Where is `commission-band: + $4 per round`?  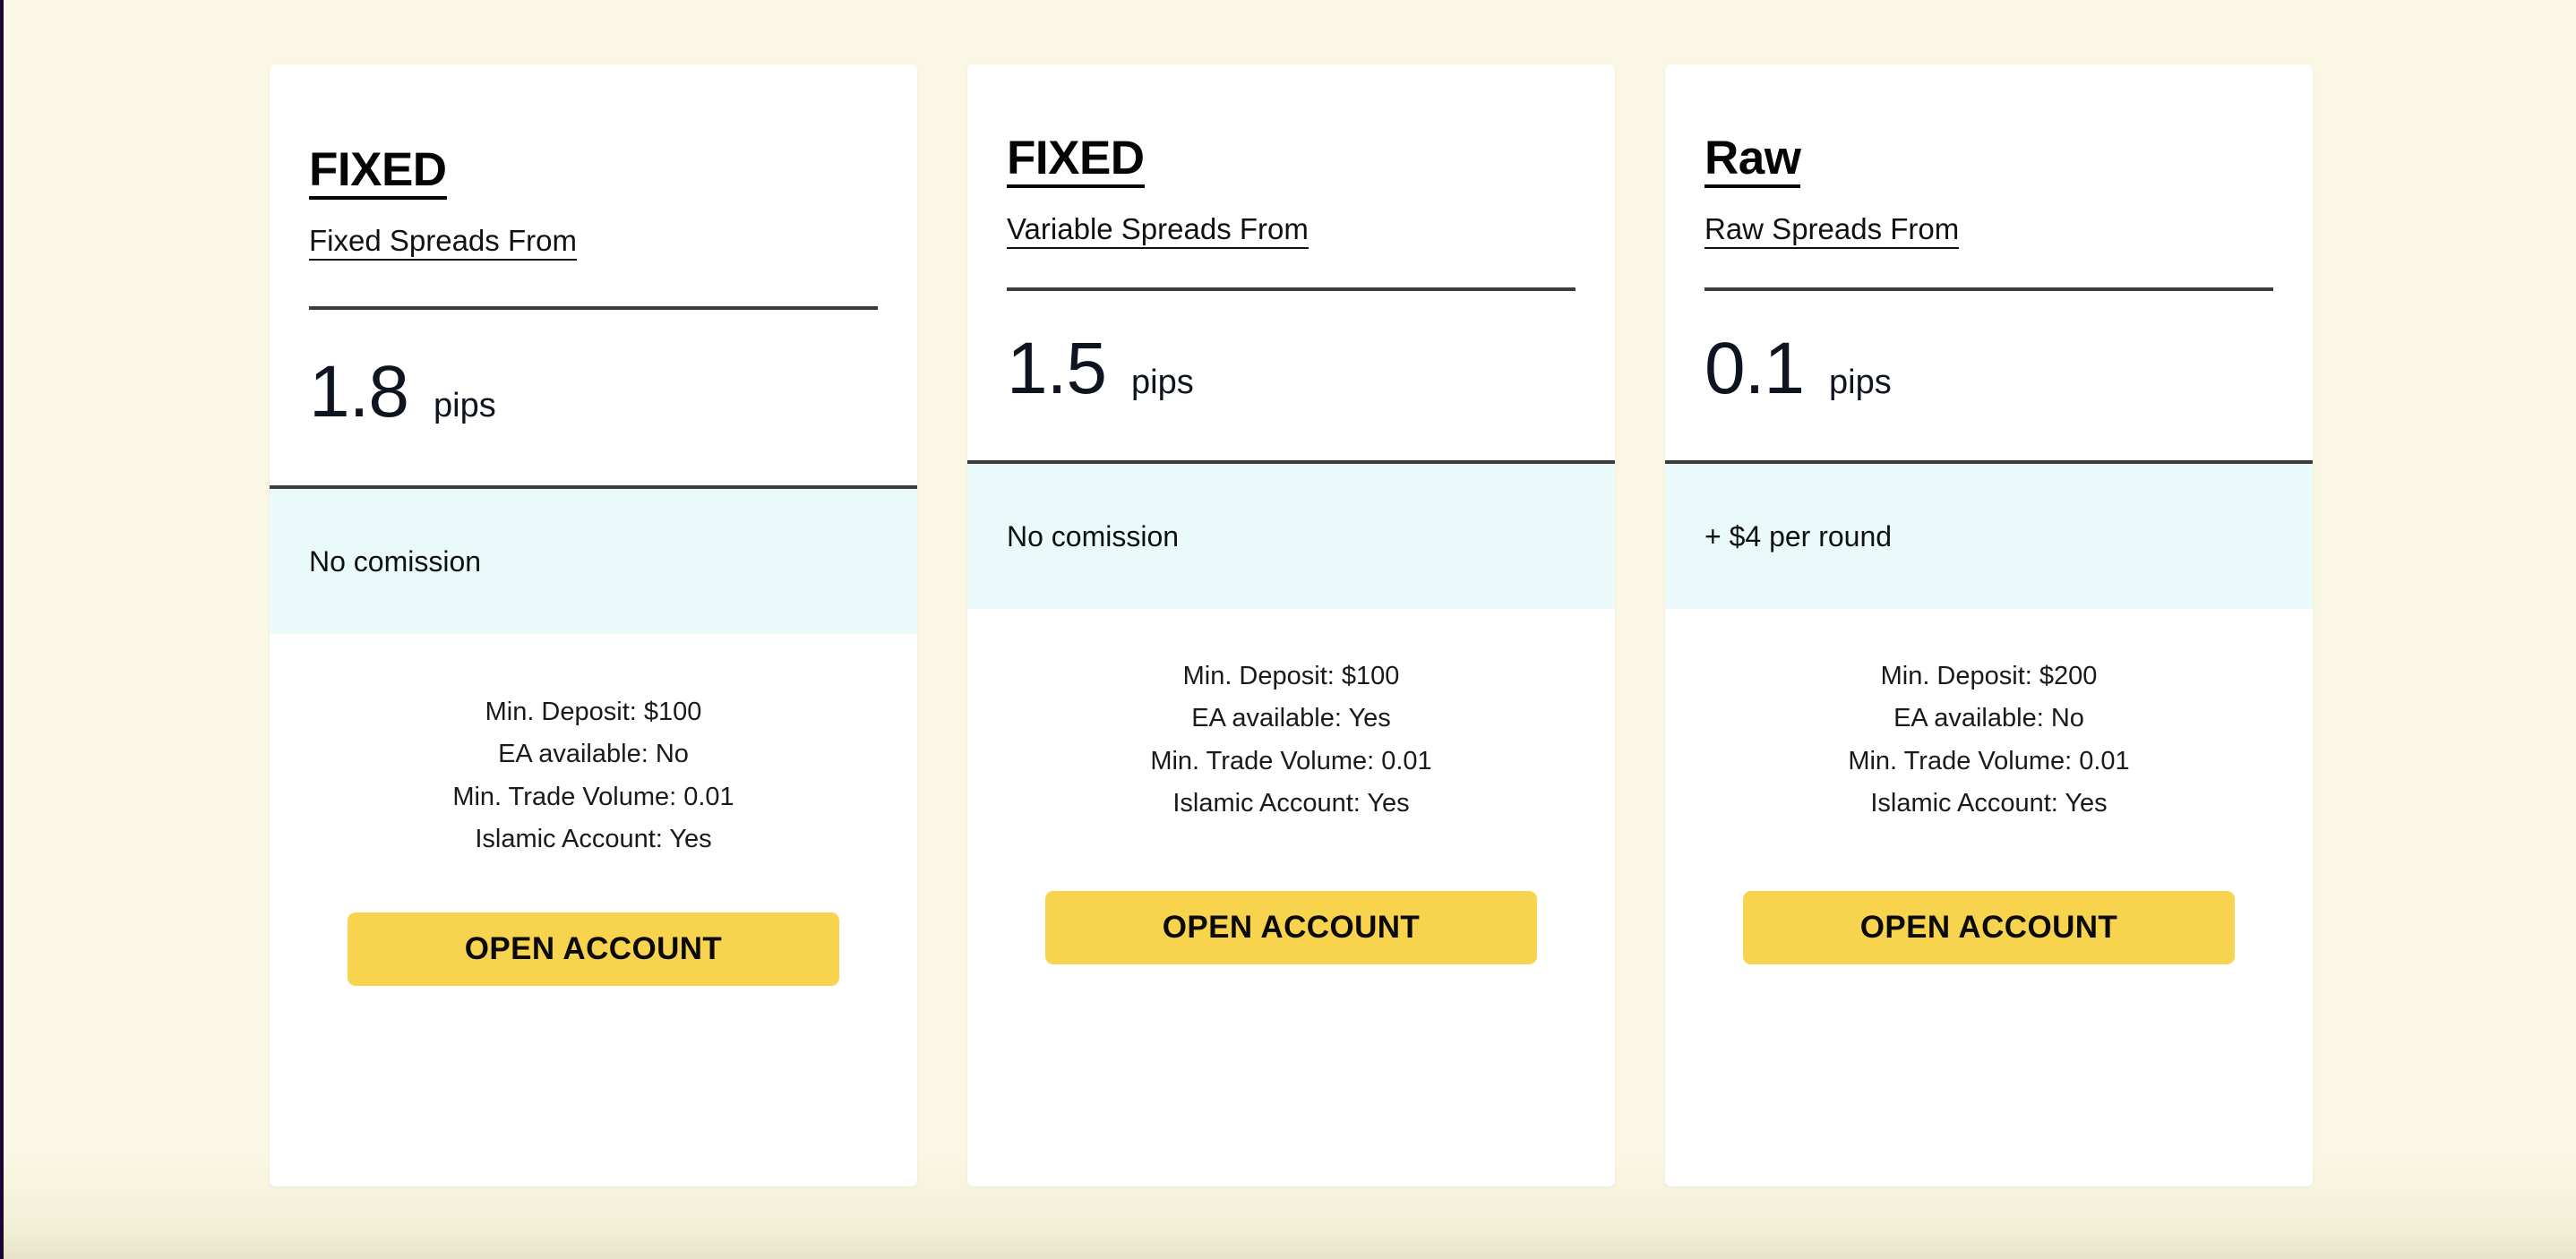
commission-band: + $4 per round is located at coordinates (1989, 537).